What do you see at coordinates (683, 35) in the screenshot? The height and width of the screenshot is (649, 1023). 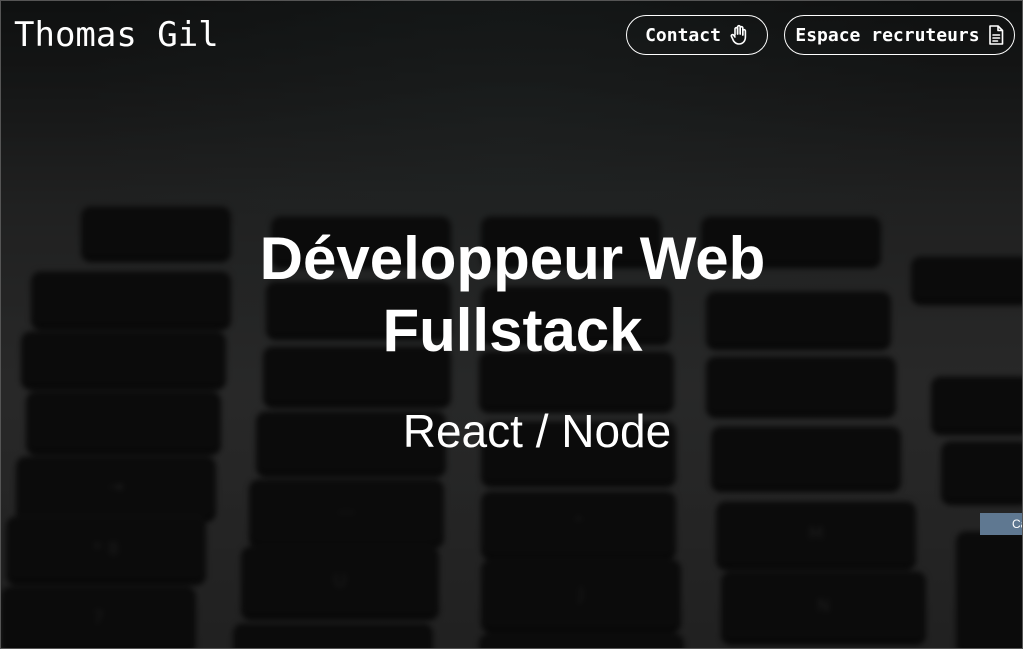 I see `contact-label: Contact` at bounding box center [683, 35].